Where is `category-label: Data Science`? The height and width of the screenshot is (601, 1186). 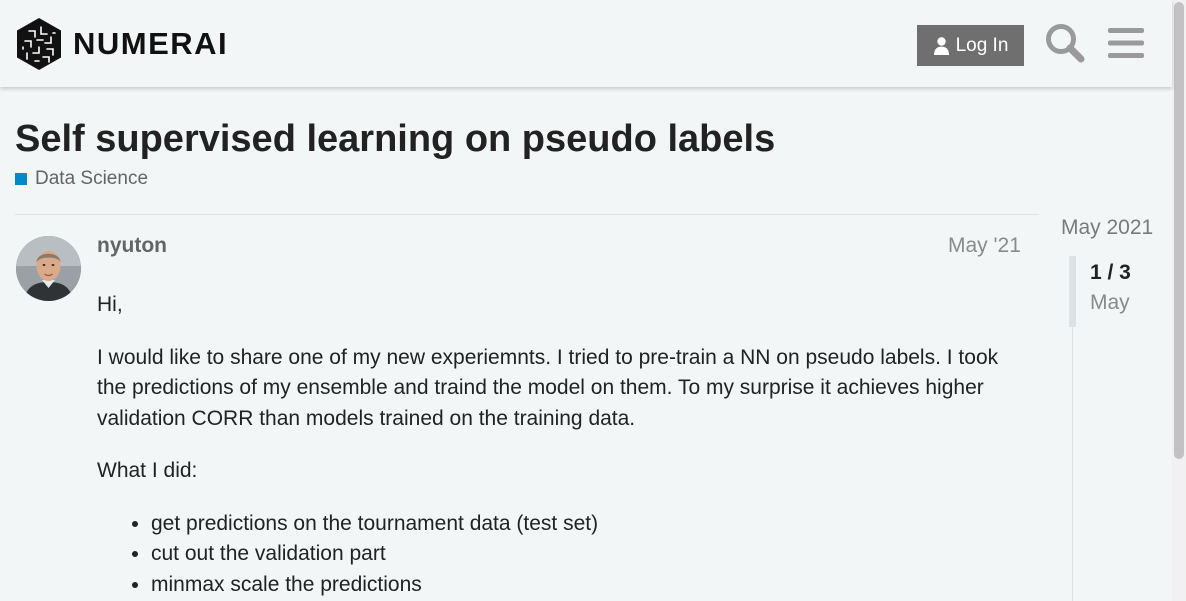 category-label: Data Science is located at coordinates (92, 178).